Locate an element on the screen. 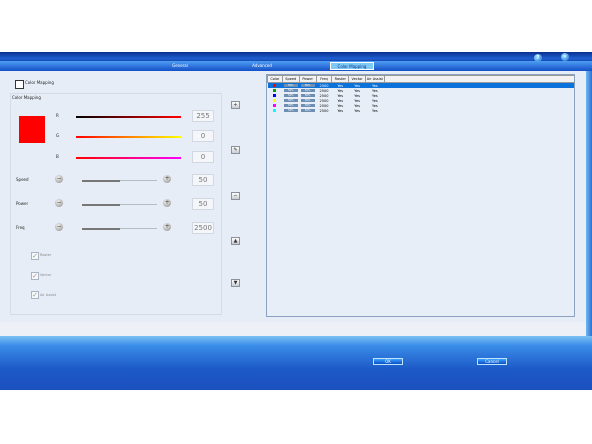 This screenshot has height=444, width=592. speed-value-field: 50 is located at coordinates (203, 180).